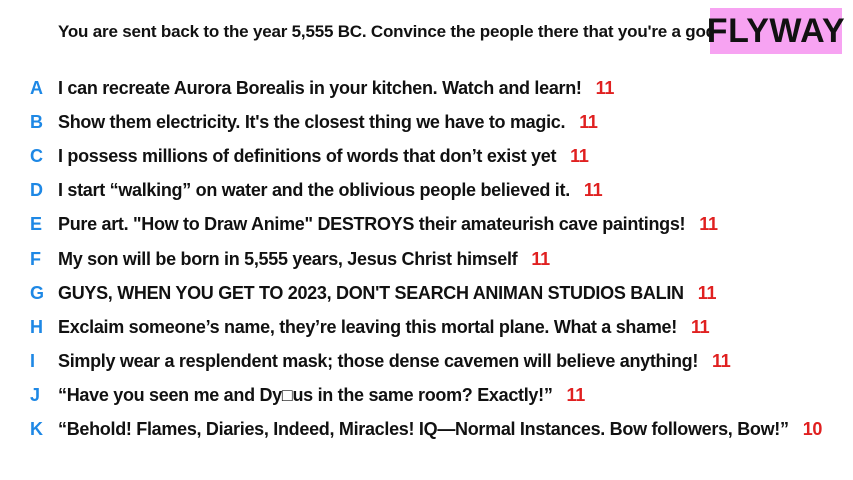 Image resolution: width=853 pixels, height=480 pixels. I want to click on answer-letter: A, so click(36, 87).